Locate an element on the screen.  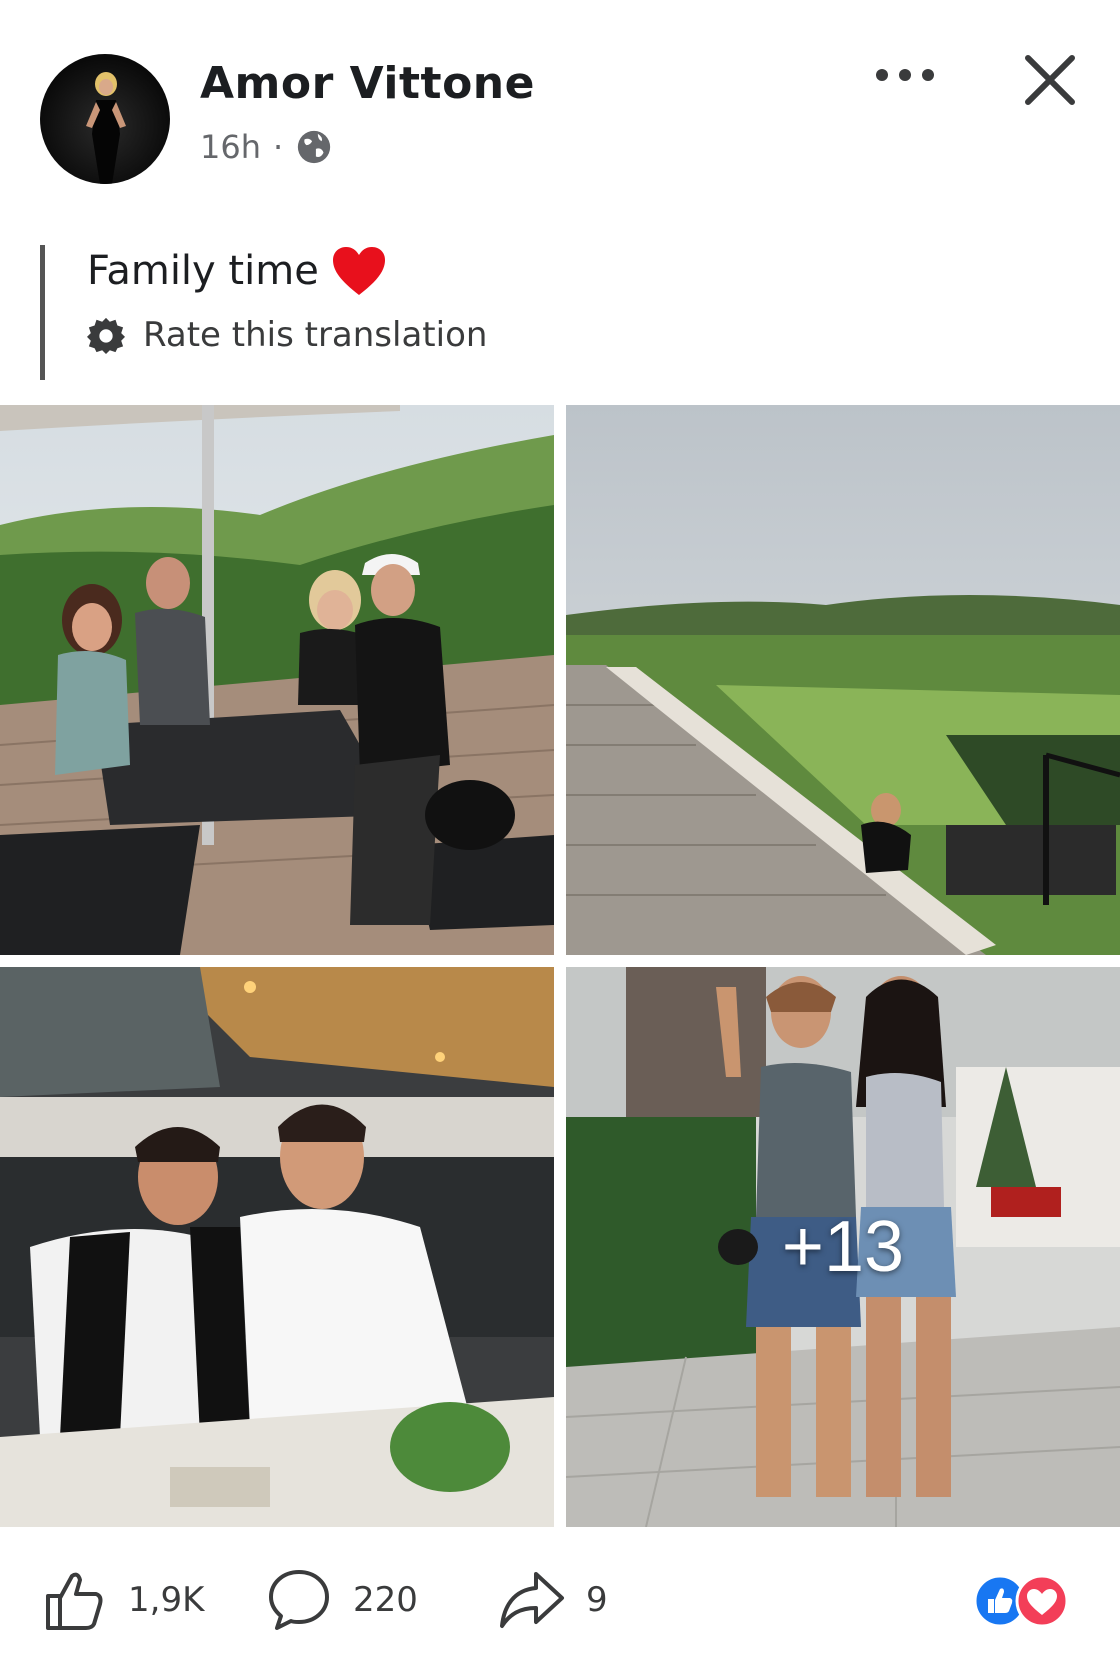
author-name: Amor Vittone is located at coordinates (367, 83).